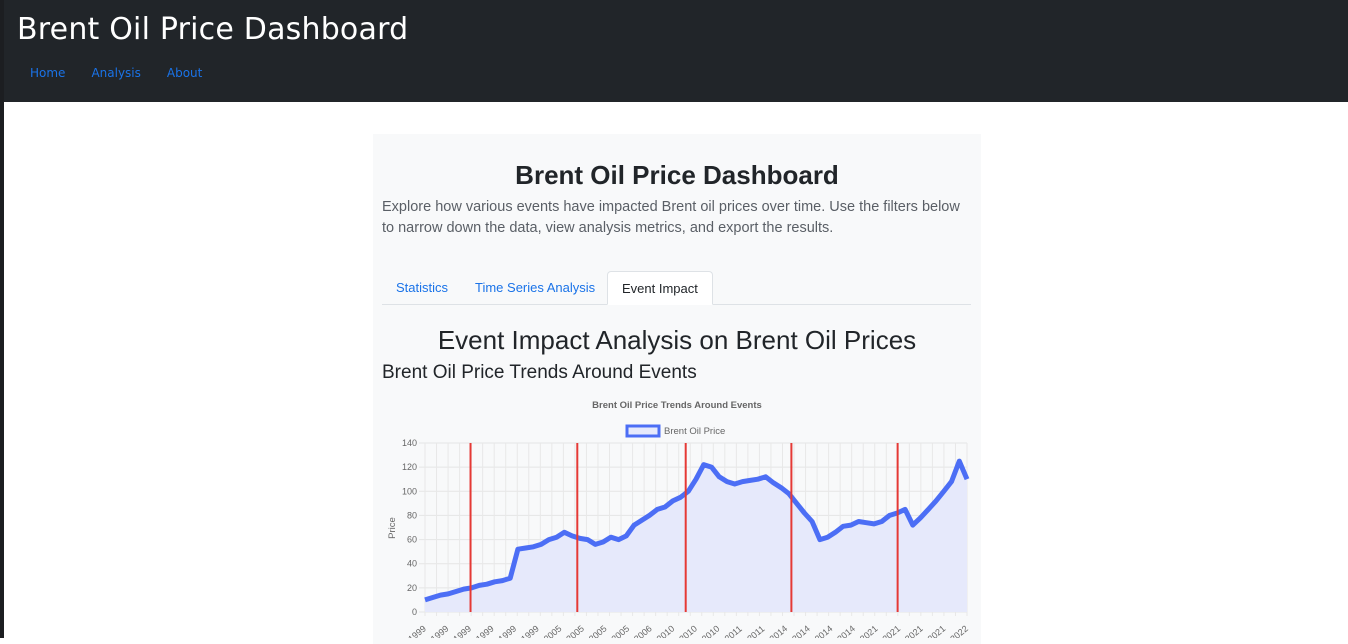 The image size is (1348, 644). What do you see at coordinates (409, 443) in the screenshot?
I see `y-tick-label: 140` at bounding box center [409, 443].